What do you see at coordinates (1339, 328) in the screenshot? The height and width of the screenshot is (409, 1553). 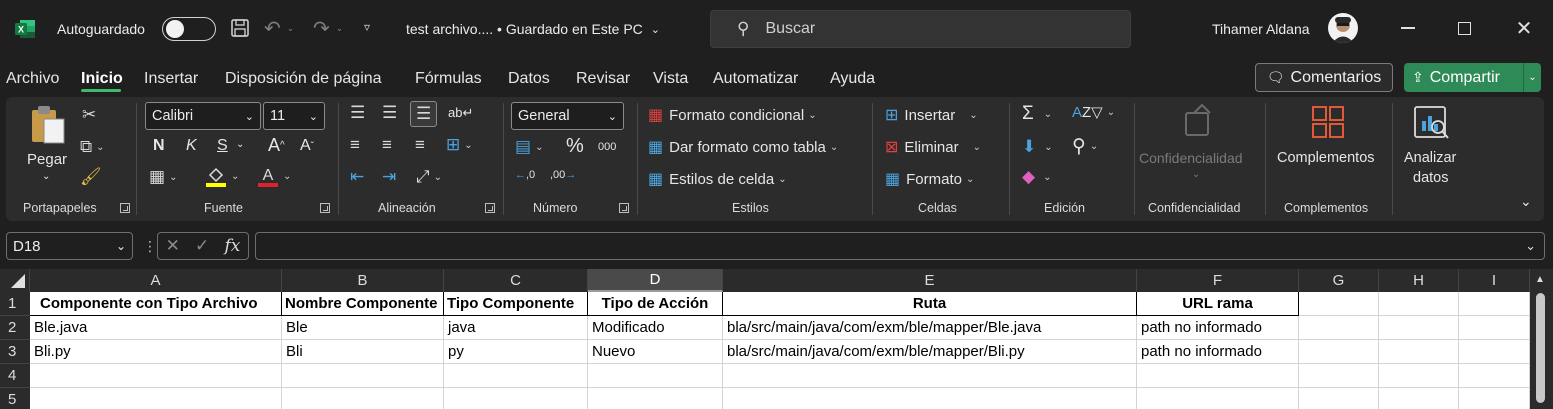 I see `cell-g2` at bounding box center [1339, 328].